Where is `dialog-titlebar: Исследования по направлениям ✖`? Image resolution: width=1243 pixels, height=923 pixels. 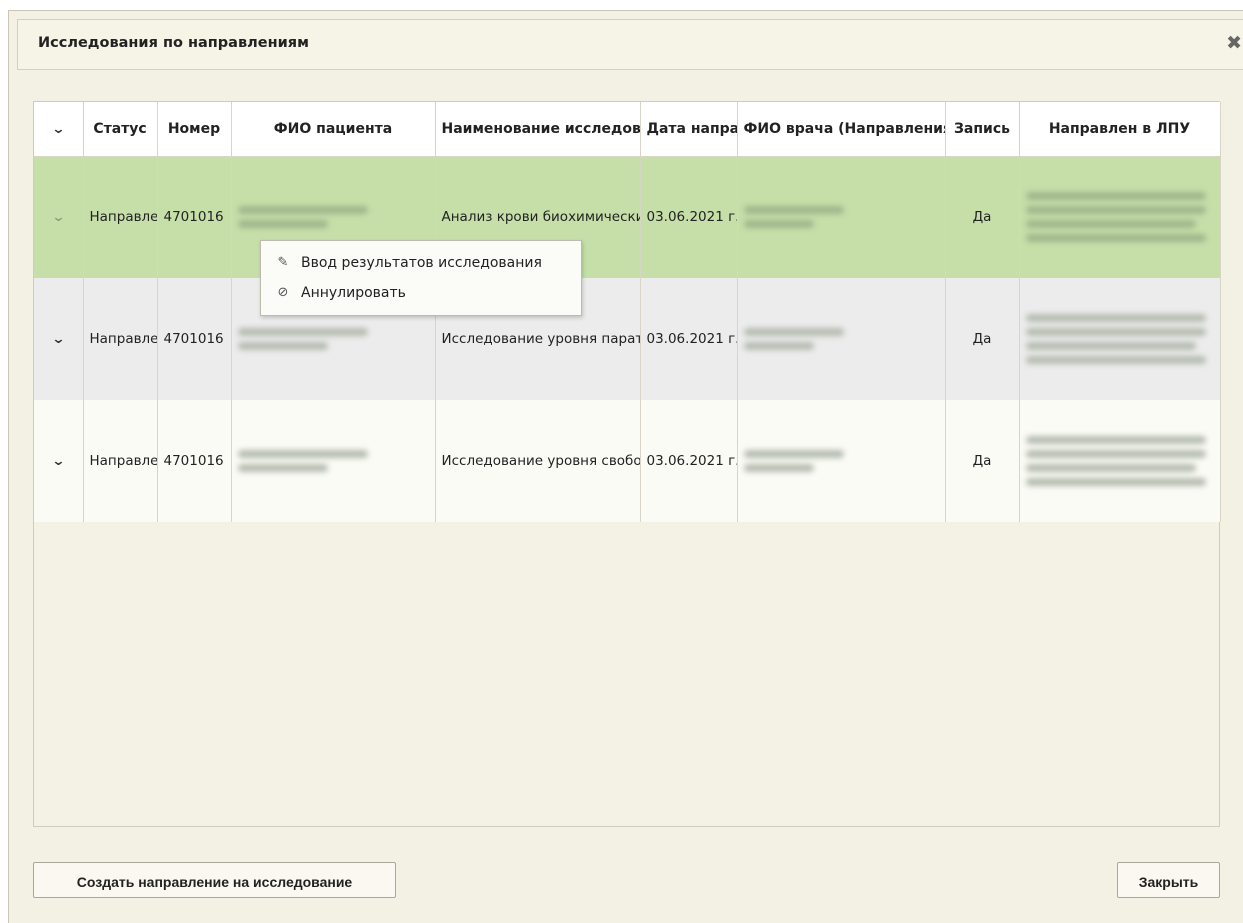 dialog-titlebar: Исследования по направлениям ✖ is located at coordinates (630, 44).